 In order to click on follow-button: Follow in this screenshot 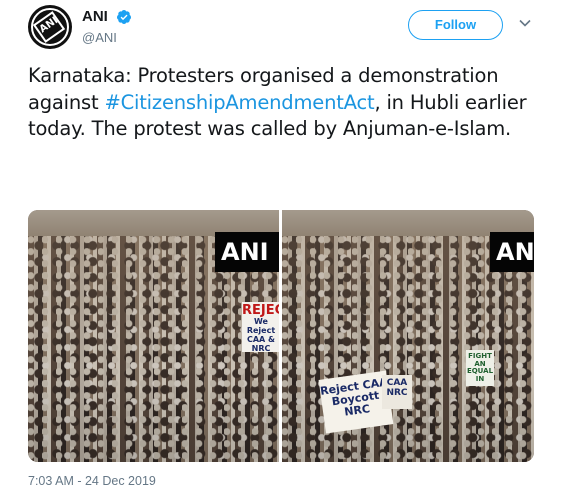, I will do `click(455, 25)`.